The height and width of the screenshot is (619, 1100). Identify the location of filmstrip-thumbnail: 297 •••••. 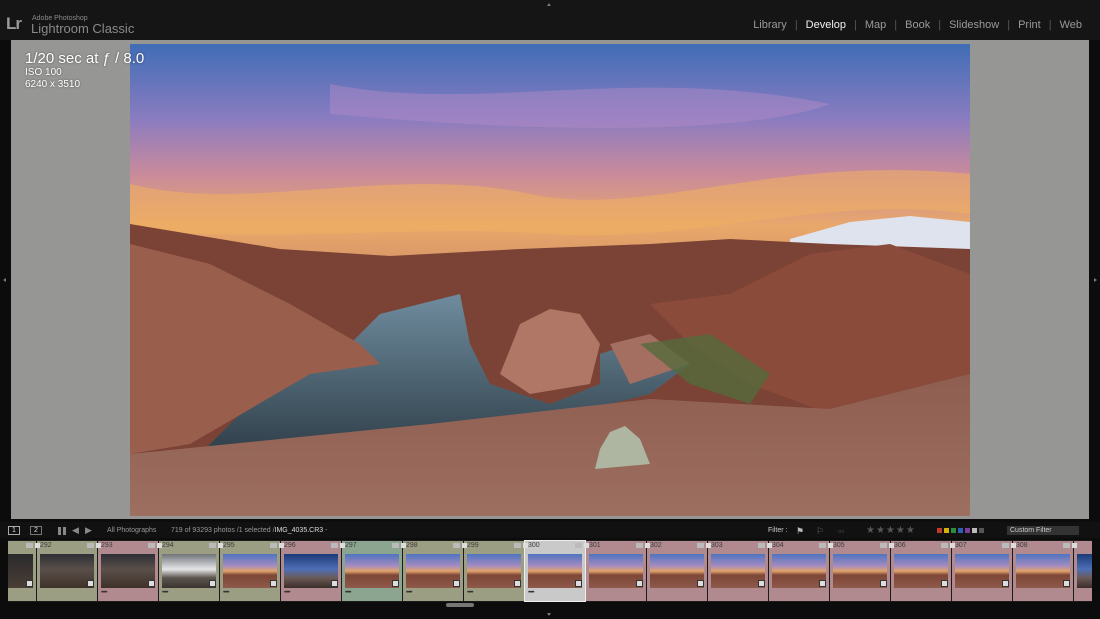
(371, 571).